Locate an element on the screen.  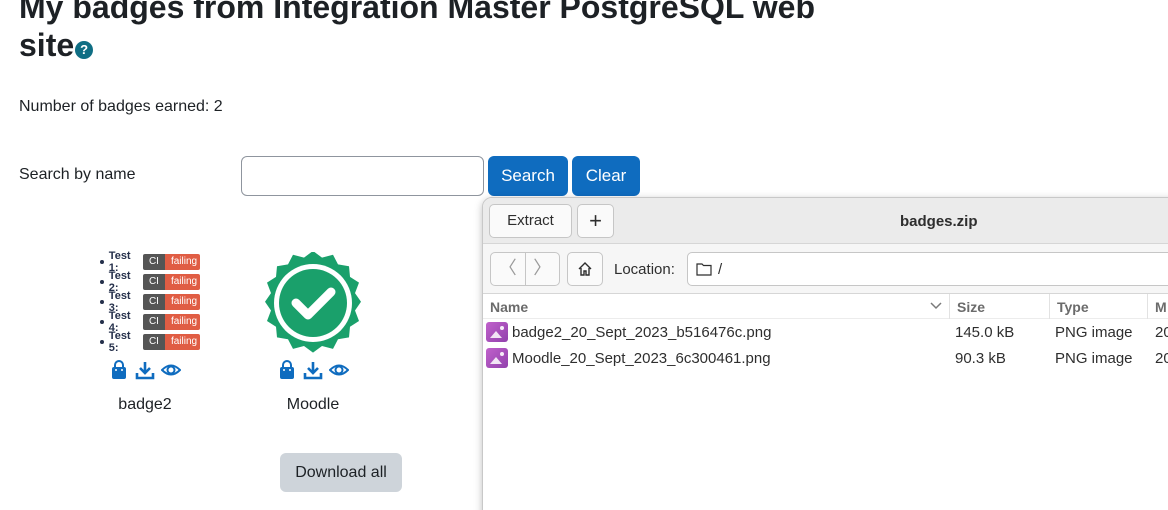
location-label: Location: is located at coordinates (644, 269).